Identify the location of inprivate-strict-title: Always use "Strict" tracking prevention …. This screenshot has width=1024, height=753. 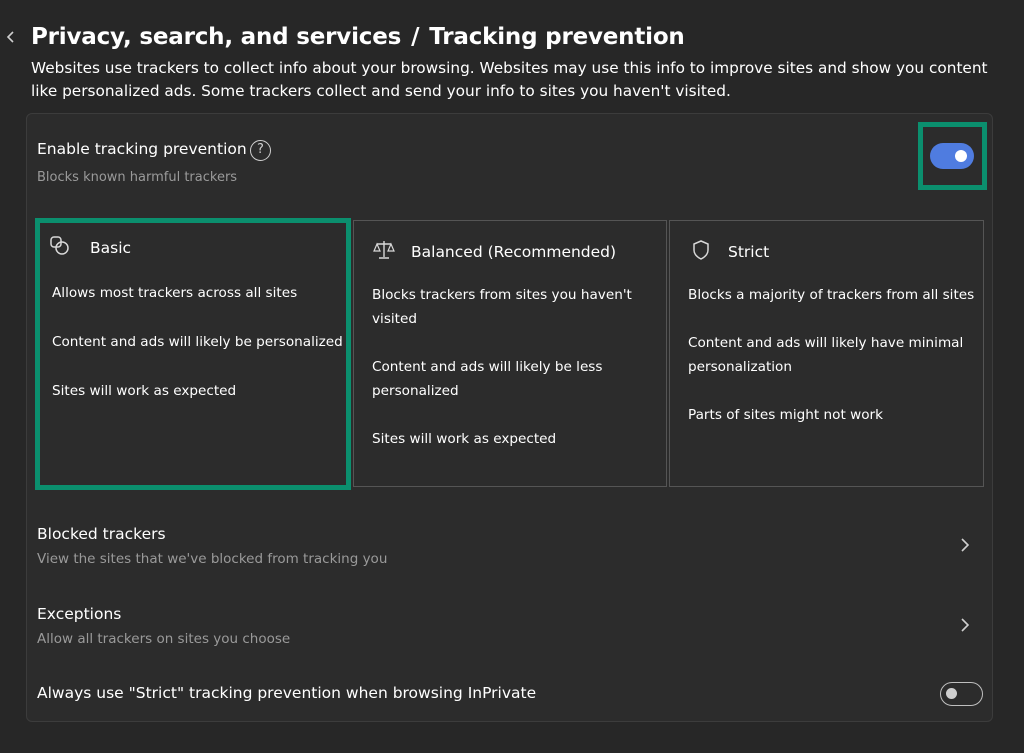
(287, 693).